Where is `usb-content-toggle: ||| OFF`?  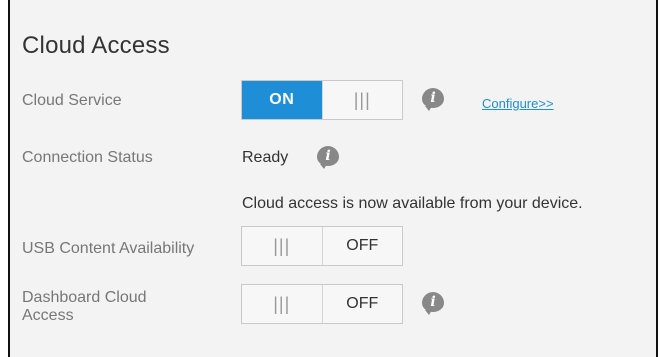 usb-content-toggle: ||| OFF is located at coordinates (322, 246).